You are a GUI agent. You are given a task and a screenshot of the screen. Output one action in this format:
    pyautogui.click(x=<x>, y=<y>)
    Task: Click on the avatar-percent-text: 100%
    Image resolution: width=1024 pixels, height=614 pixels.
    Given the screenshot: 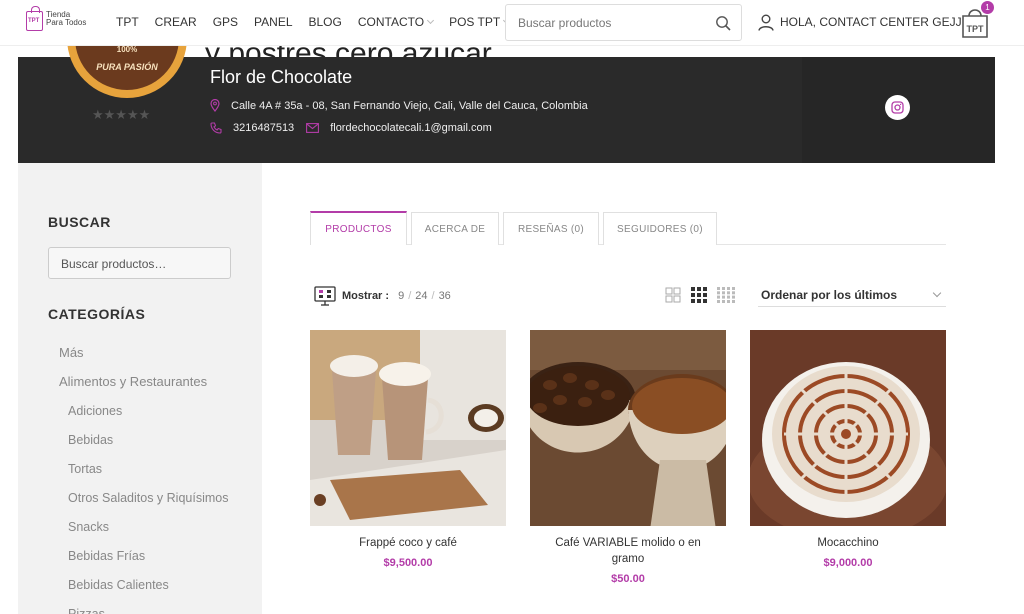 What is the action you would take?
    pyautogui.click(x=127, y=49)
    